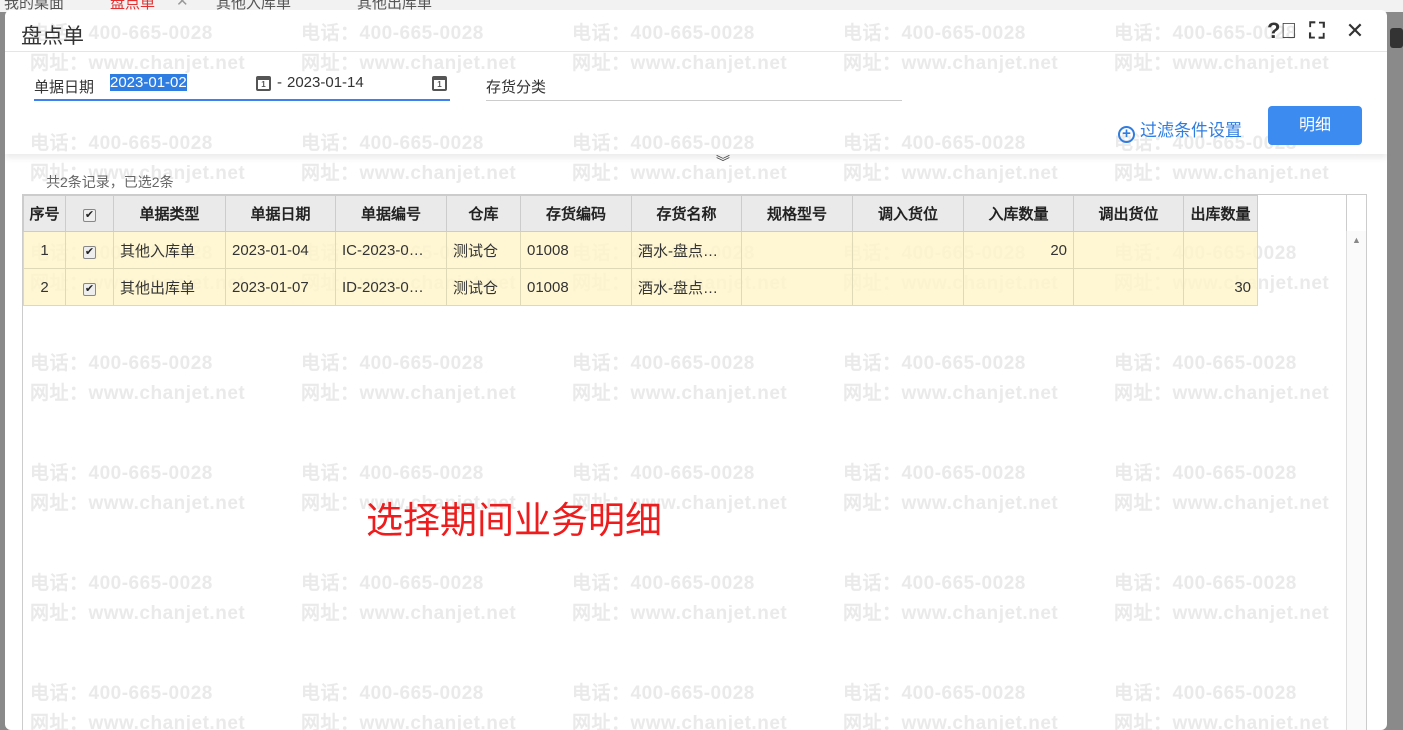 This screenshot has height=730, width=1403. Describe the element at coordinates (1356, 240) in the screenshot. I see `scroll-up-icon: ▲` at that location.